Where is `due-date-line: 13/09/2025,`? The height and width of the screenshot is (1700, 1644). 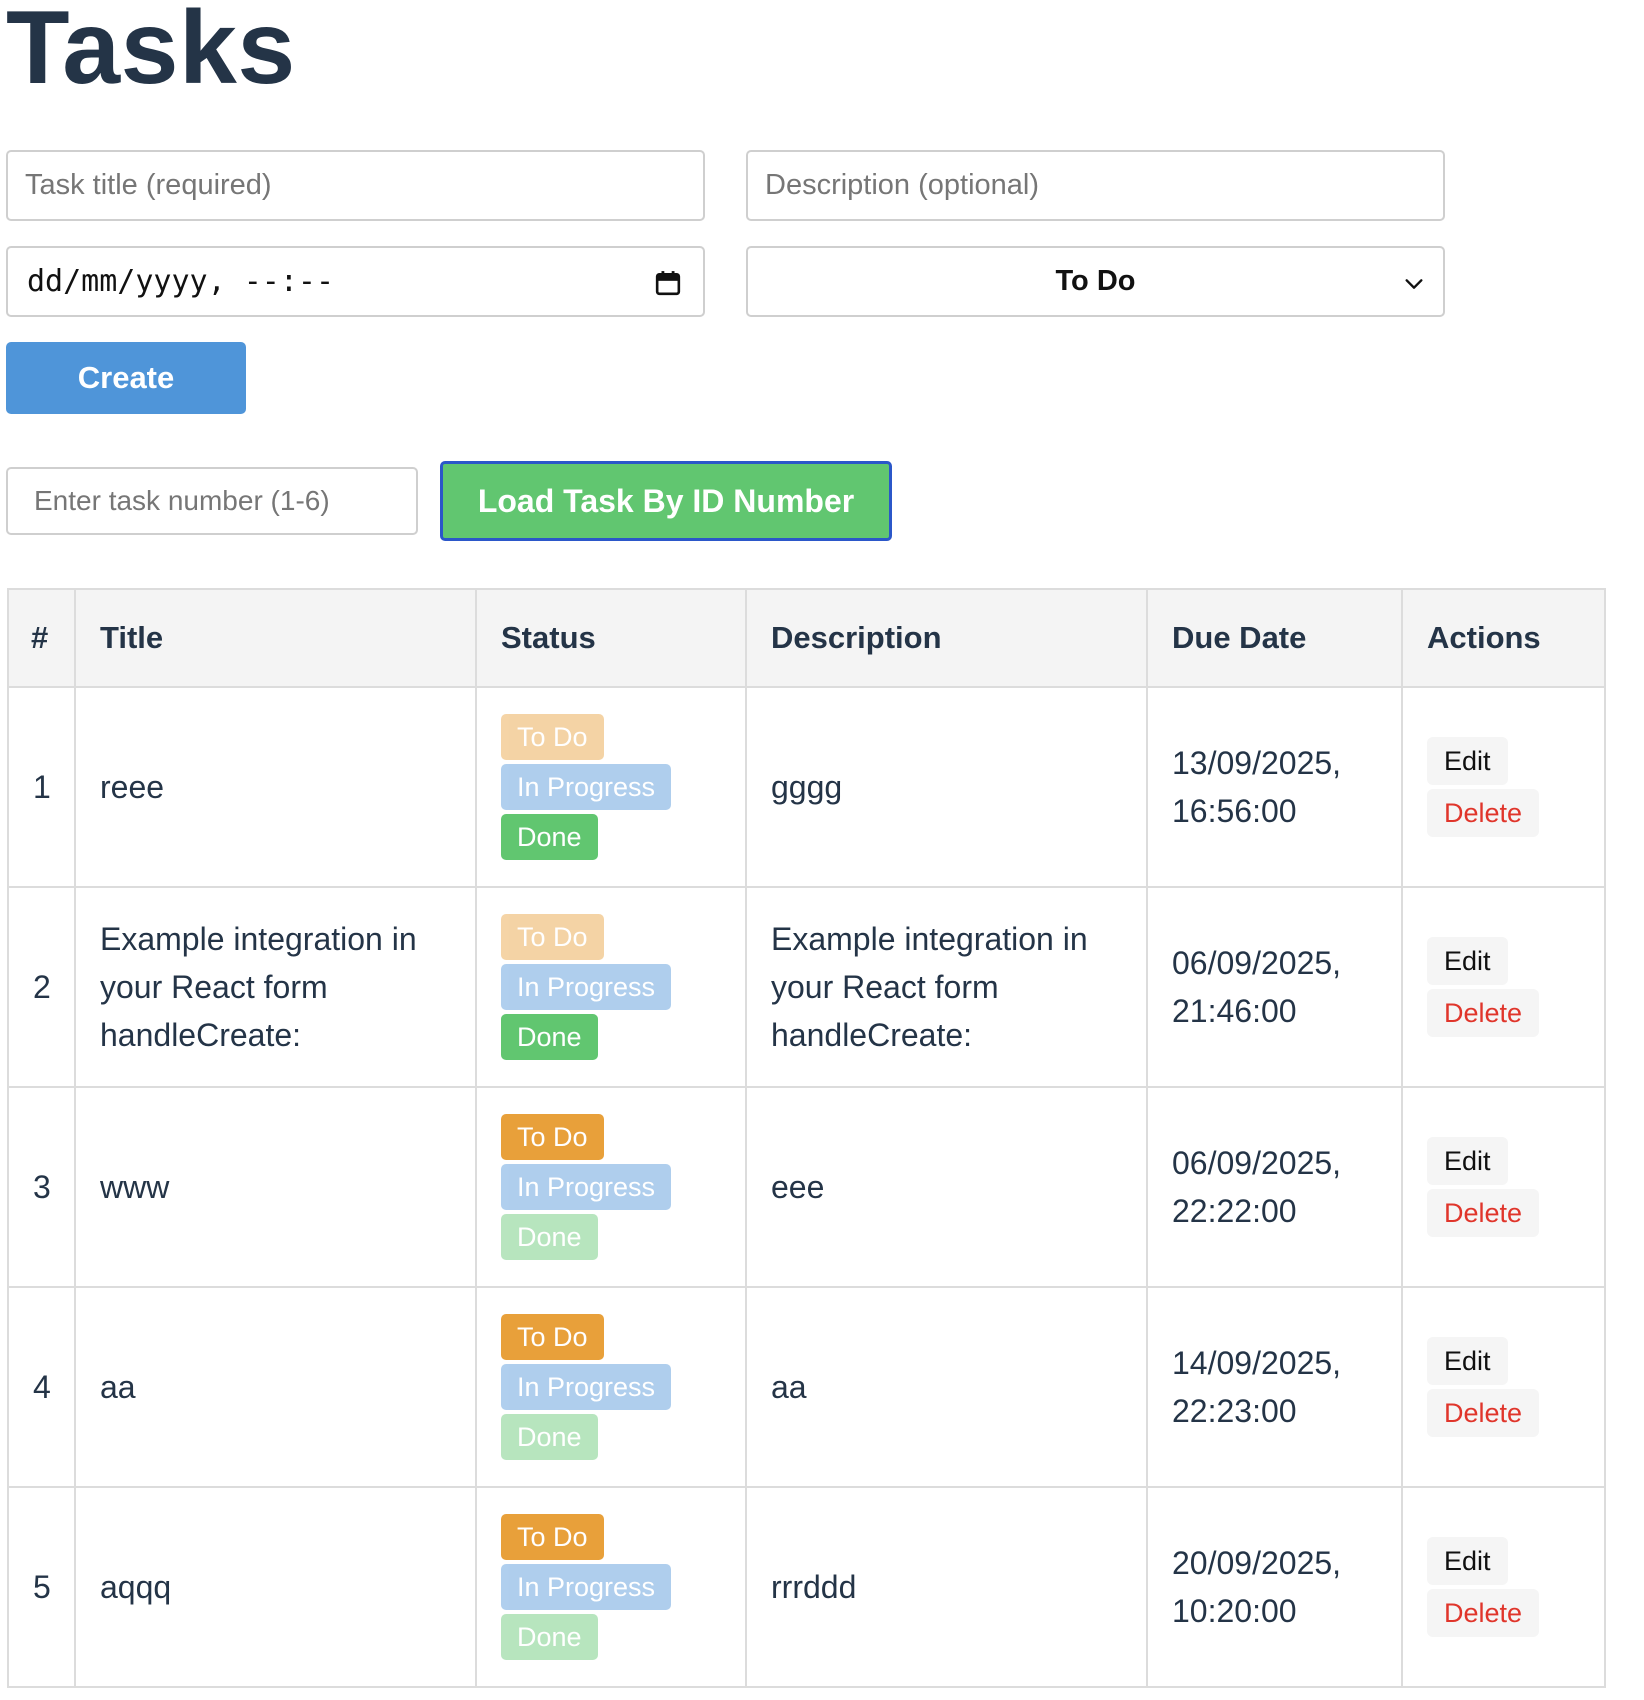 due-date-line: 13/09/2025, is located at coordinates (1257, 763).